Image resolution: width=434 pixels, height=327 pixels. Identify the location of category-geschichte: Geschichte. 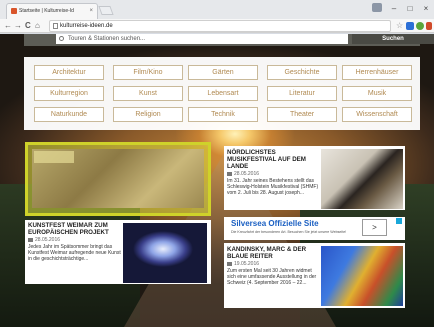
(302, 72).